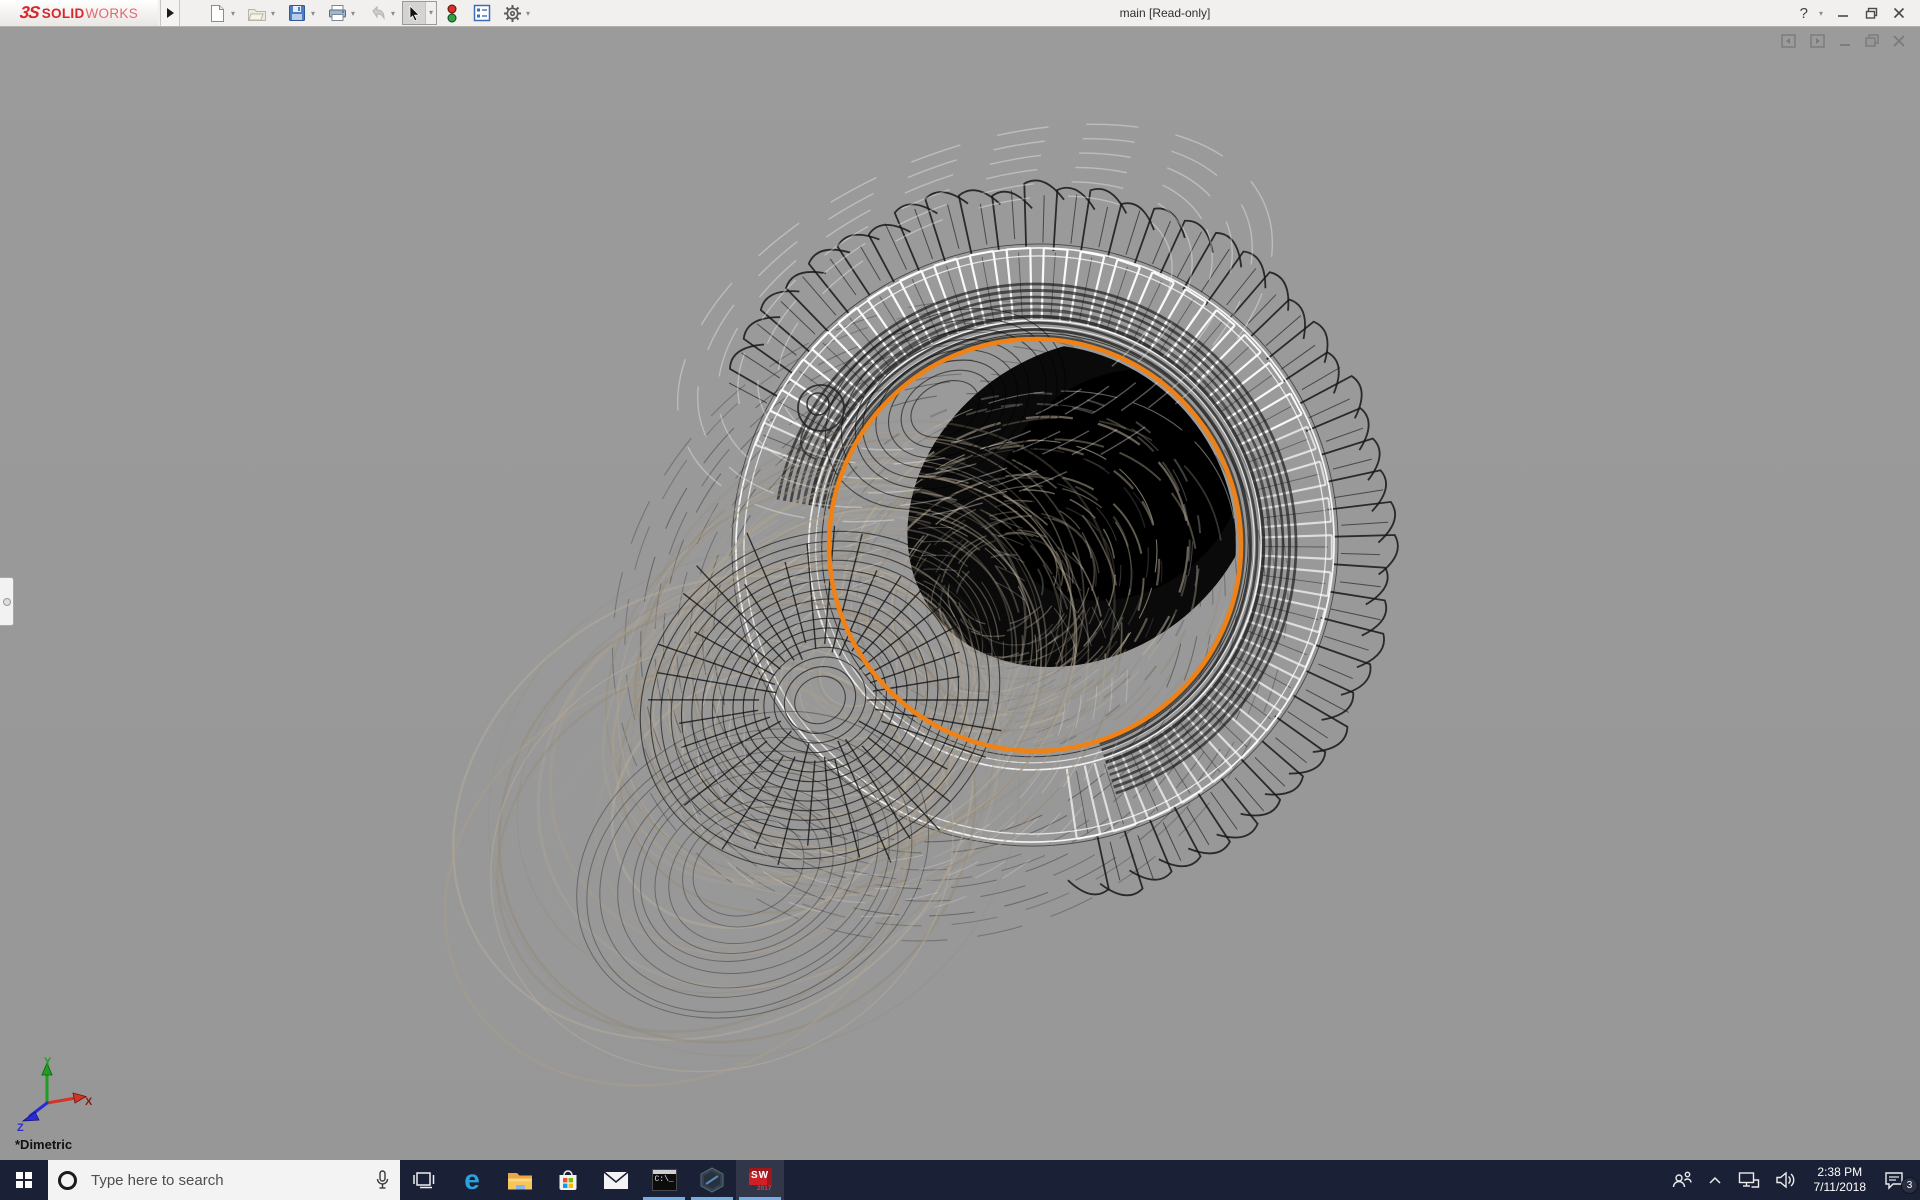  I want to click on hexagon-app-button, so click(712, 1180).